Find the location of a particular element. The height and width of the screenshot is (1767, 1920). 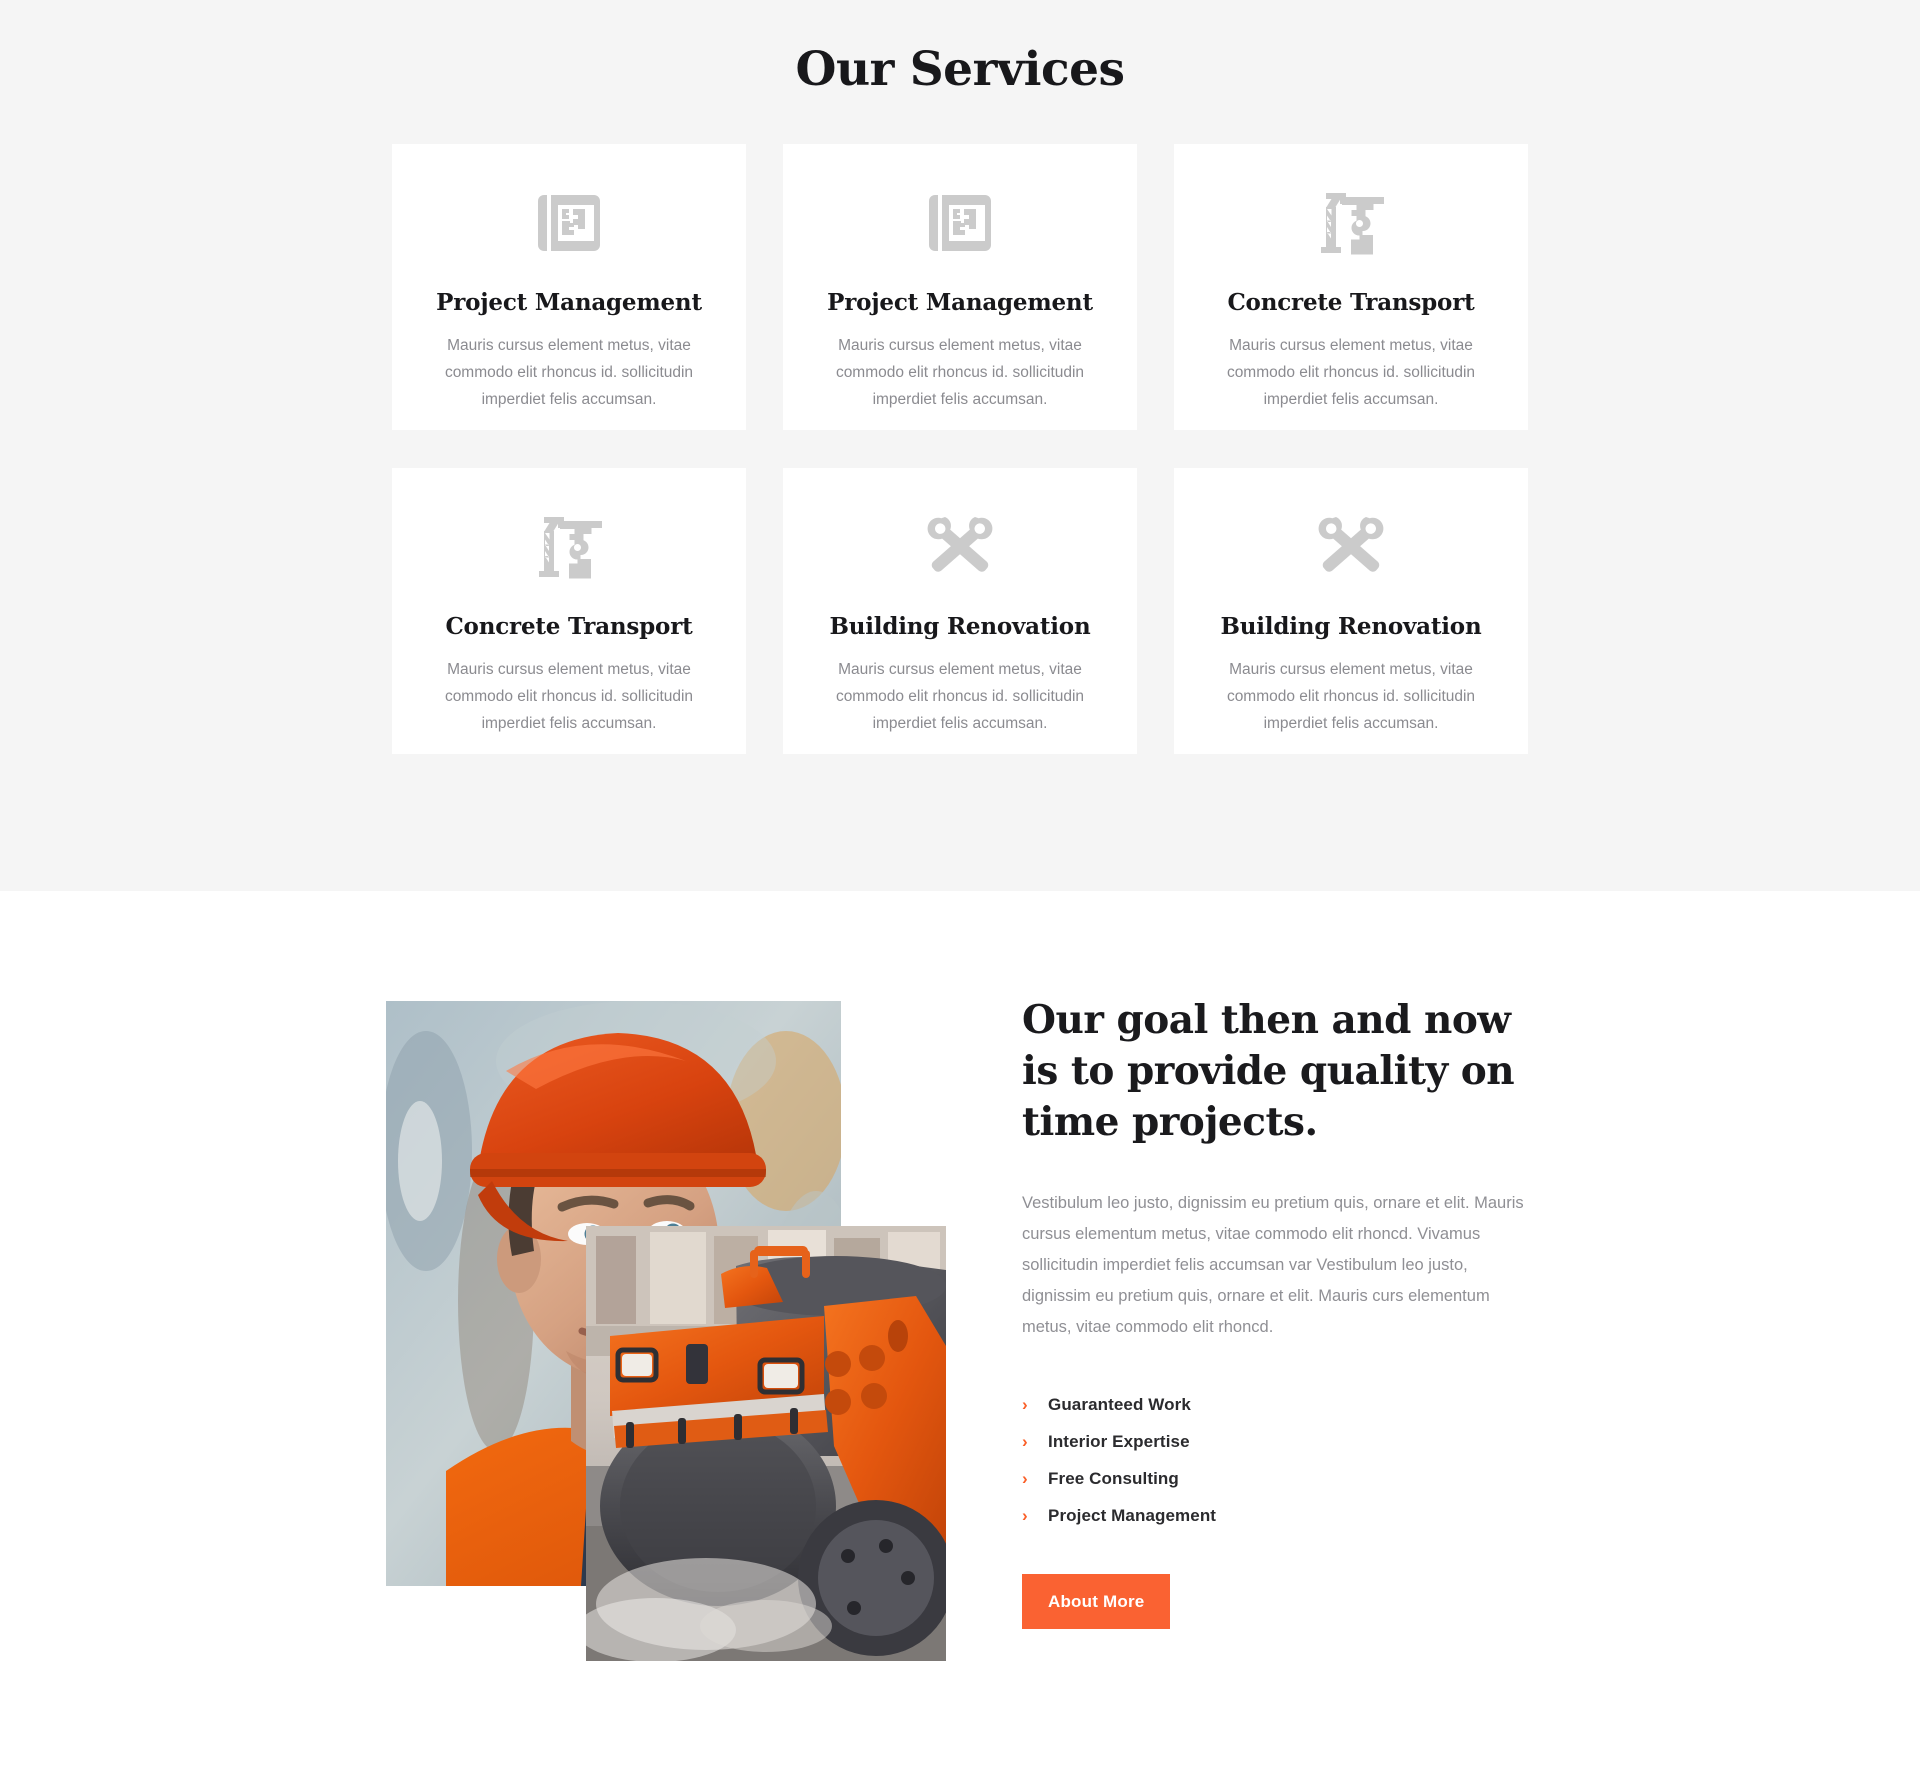

feature-item-guaranteed-work: › Guaranteed Work is located at coordinates (1276, 1404).